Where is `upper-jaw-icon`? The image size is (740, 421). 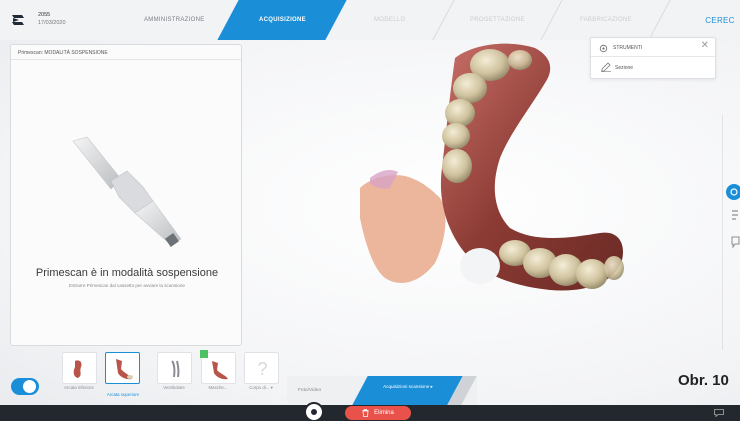 upper-jaw-icon is located at coordinates (124, 369).